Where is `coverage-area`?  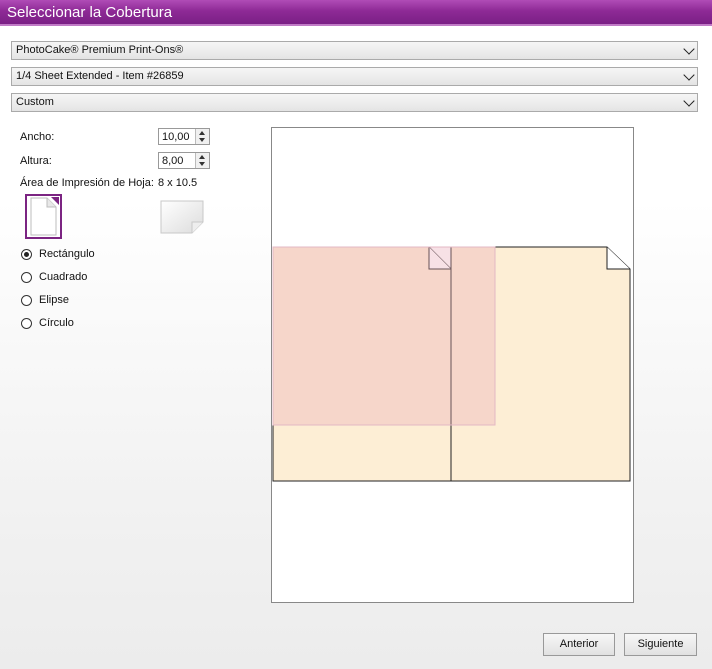
coverage-area is located at coordinates (384, 336).